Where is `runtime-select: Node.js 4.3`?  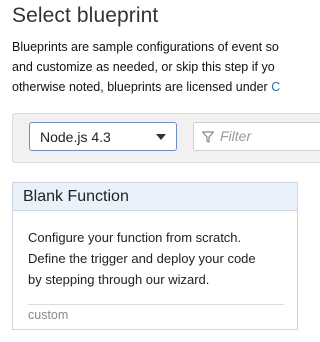
runtime-select: Node.js 4.3 is located at coordinates (103, 136).